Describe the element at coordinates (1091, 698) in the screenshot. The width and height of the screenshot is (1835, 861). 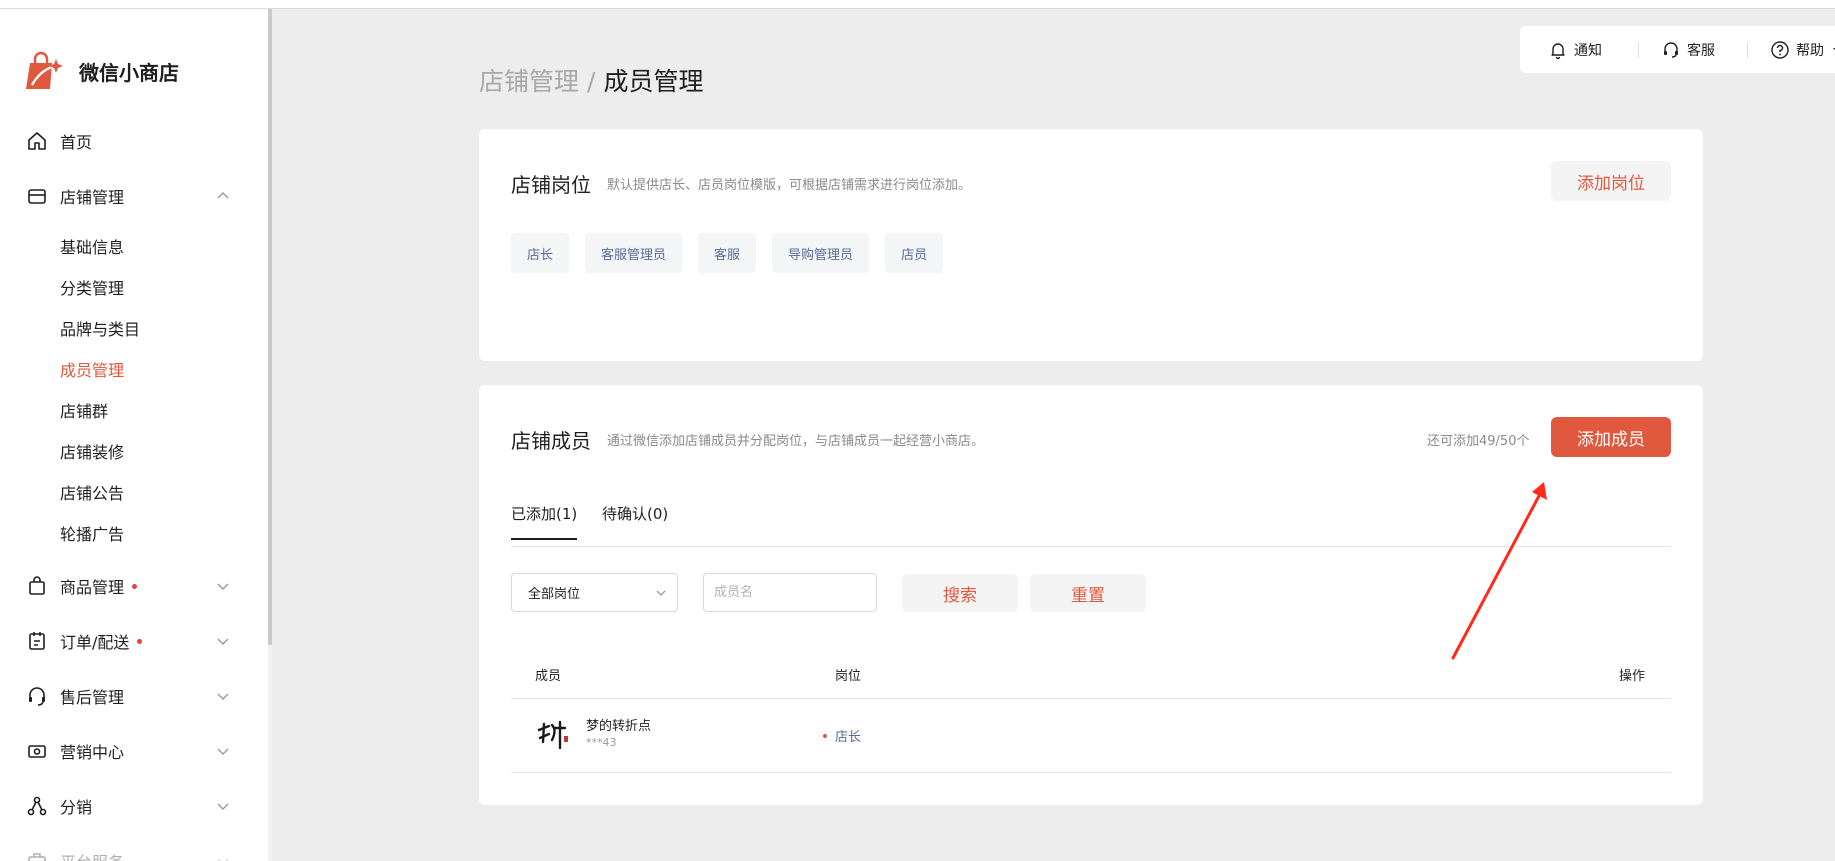
I see `table-header-divider` at that location.